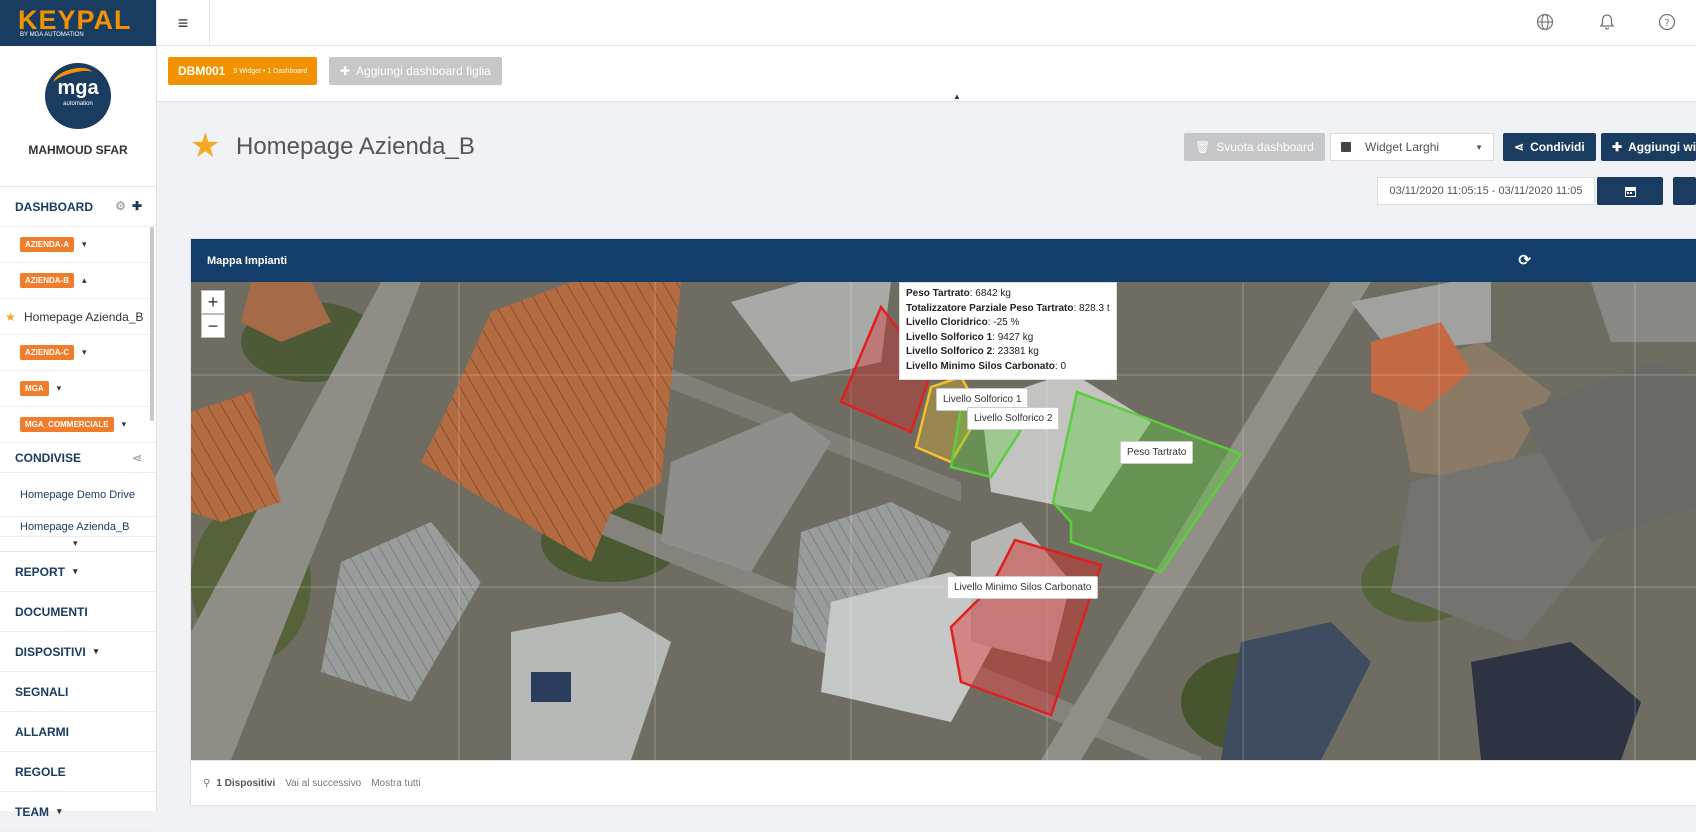 The image size is (1696, 832). What do you see at coordinates (213, 302) in the screenshot?
I see `zoom-in-button: +` at bounding box center [213, 302].